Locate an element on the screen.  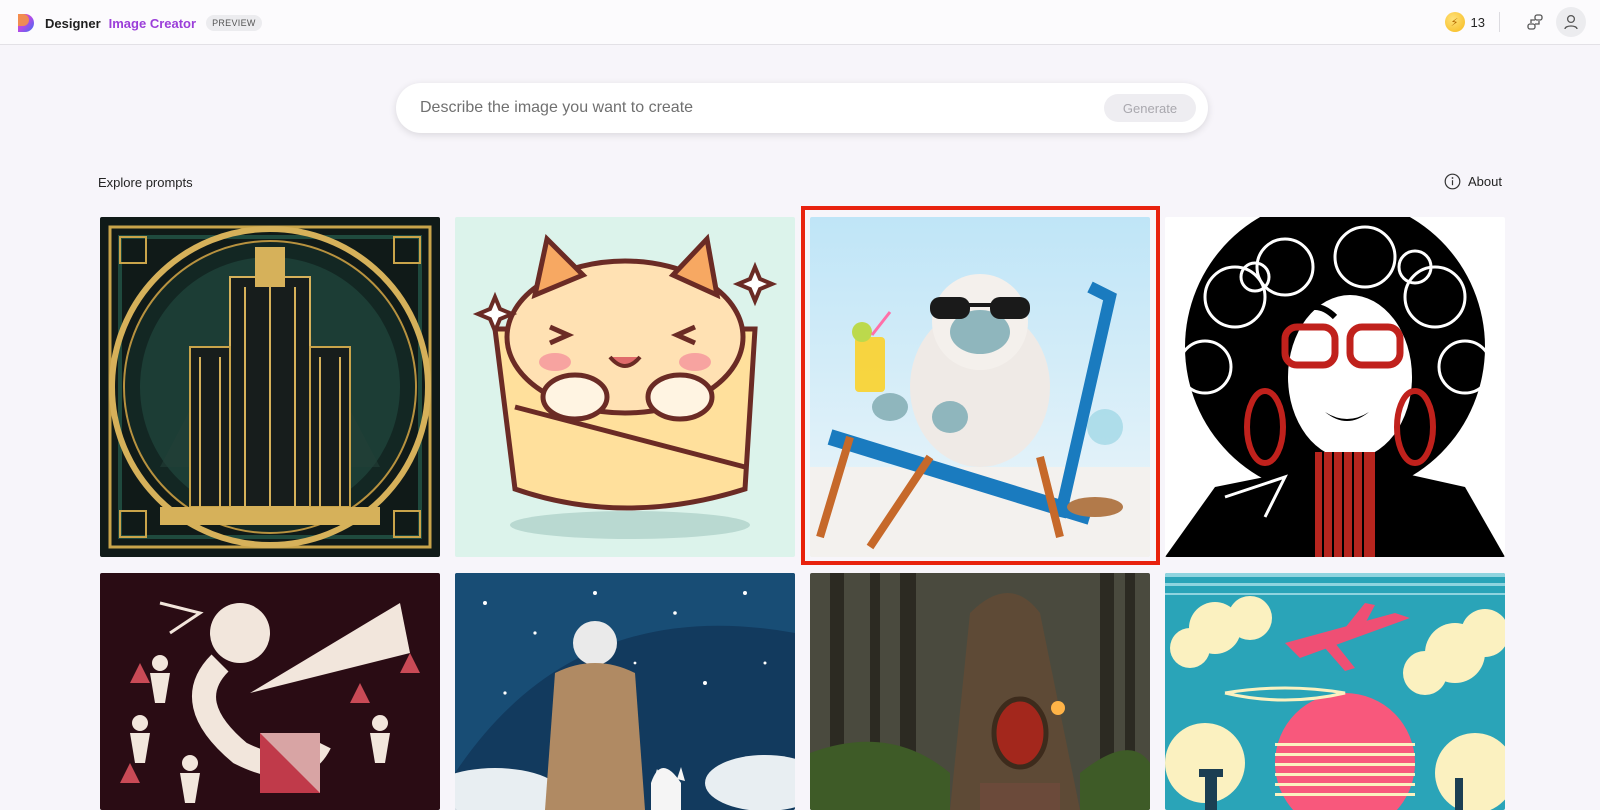
explore-prompts-title: Explore prompts is located at coordinates (145, 182).